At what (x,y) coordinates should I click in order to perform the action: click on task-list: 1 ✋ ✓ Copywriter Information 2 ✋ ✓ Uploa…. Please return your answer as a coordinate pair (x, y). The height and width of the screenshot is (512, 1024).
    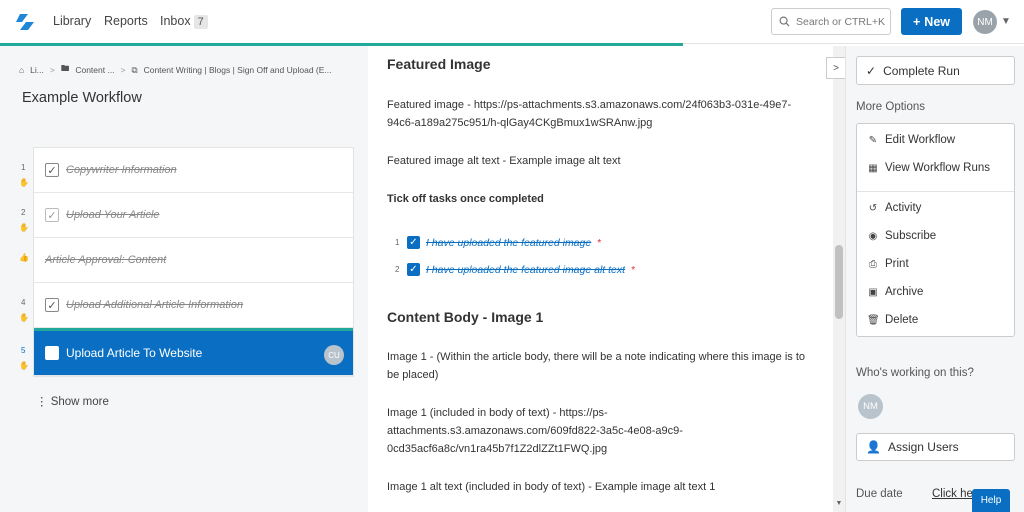
    Looking at the image, I should click on (186, 262).